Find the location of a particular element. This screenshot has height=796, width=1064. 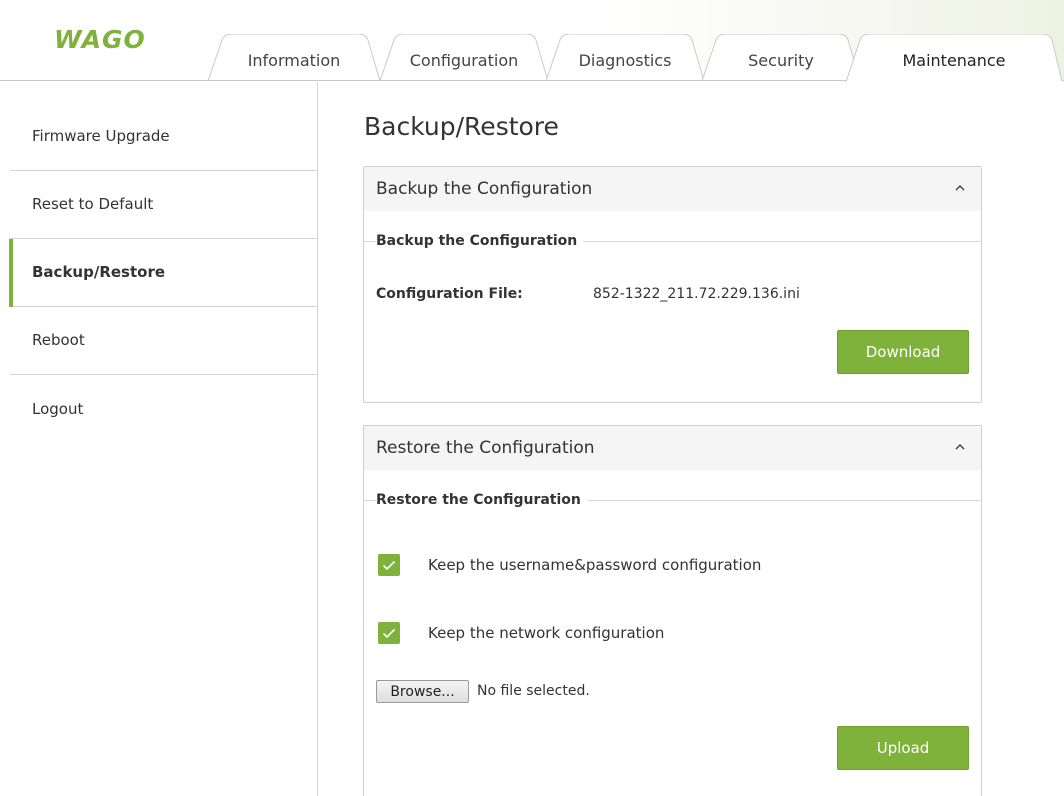

sidebar-item-reset-to-default: Reset to Default is located at coordinates (163, 205).